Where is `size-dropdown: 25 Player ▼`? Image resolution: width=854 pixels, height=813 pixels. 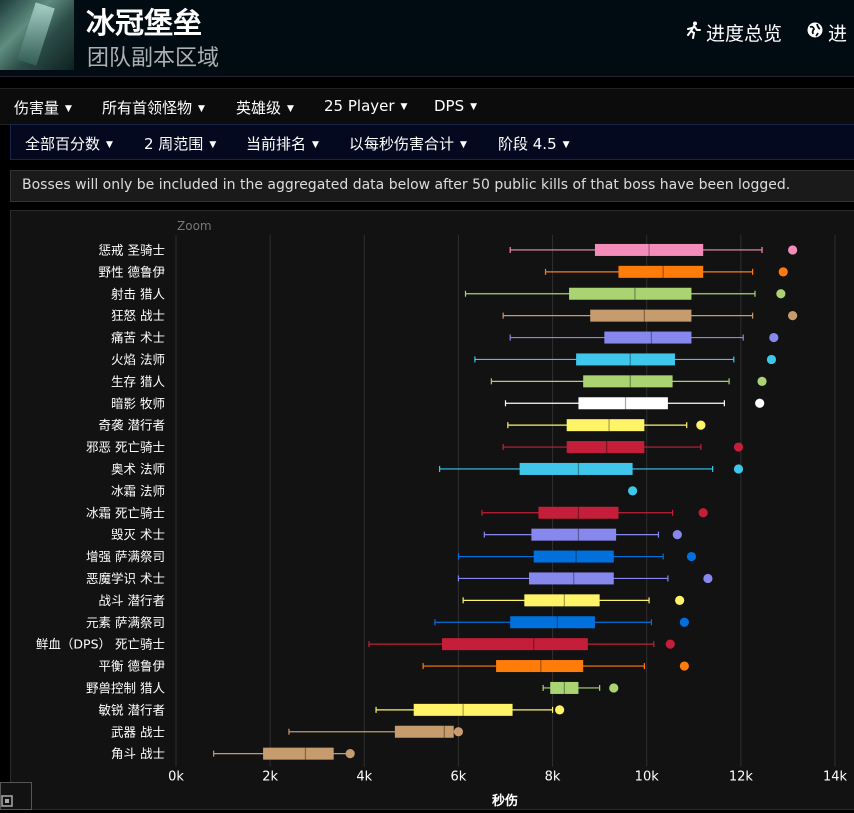
size-dropdown: 25 Player ▼ is located at coordinates (365, 106).